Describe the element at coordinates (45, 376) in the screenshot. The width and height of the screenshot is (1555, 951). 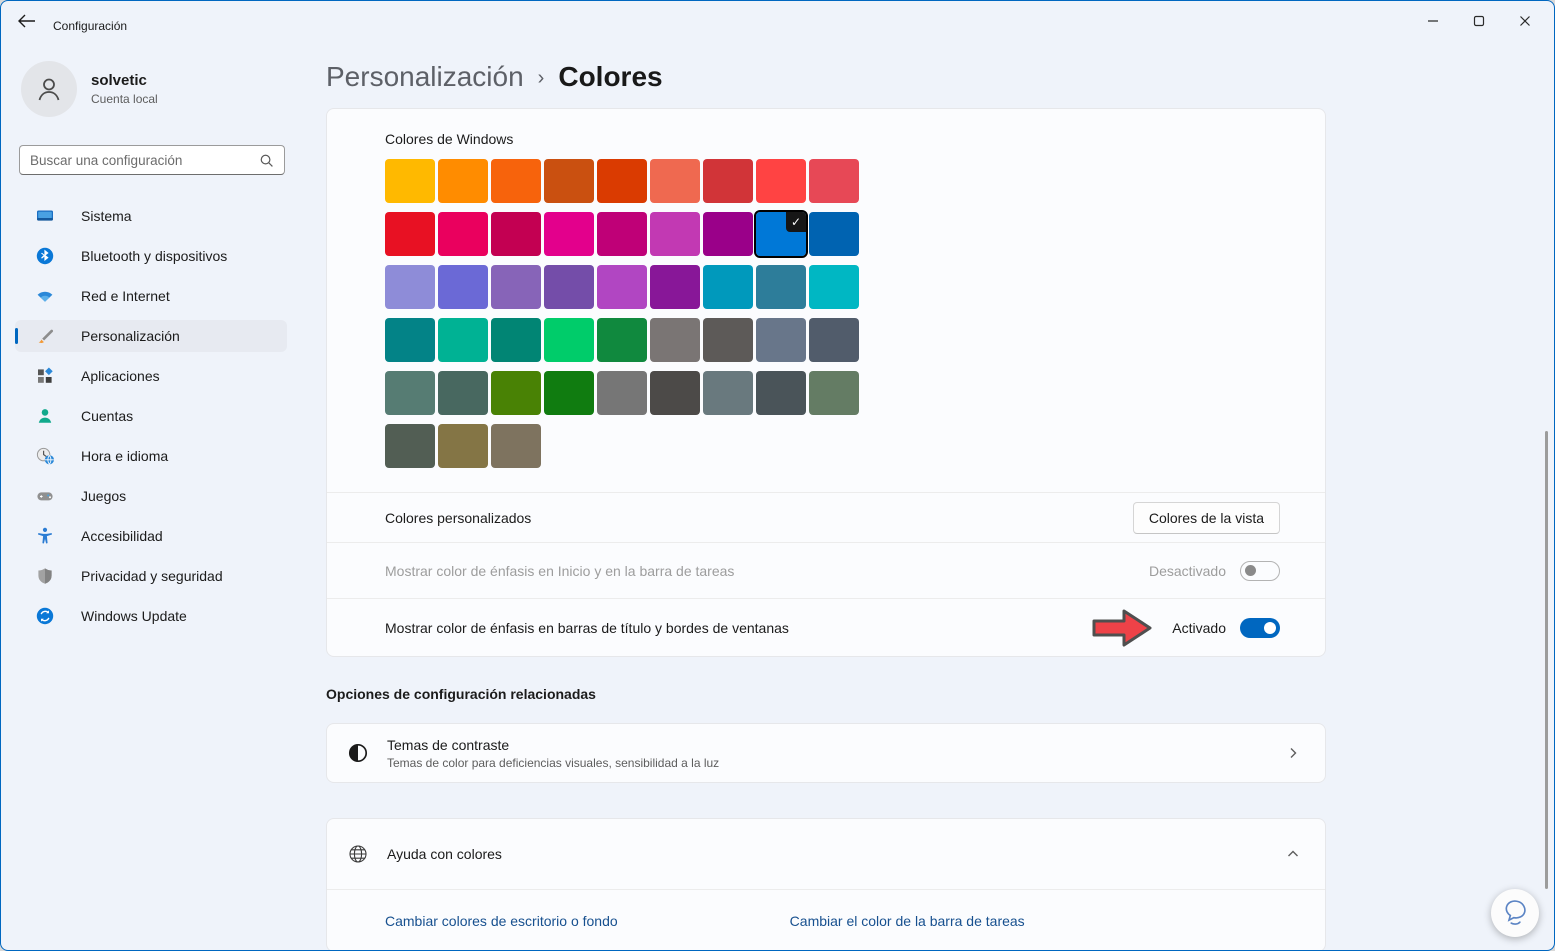
I see `apps-icon` at that location.